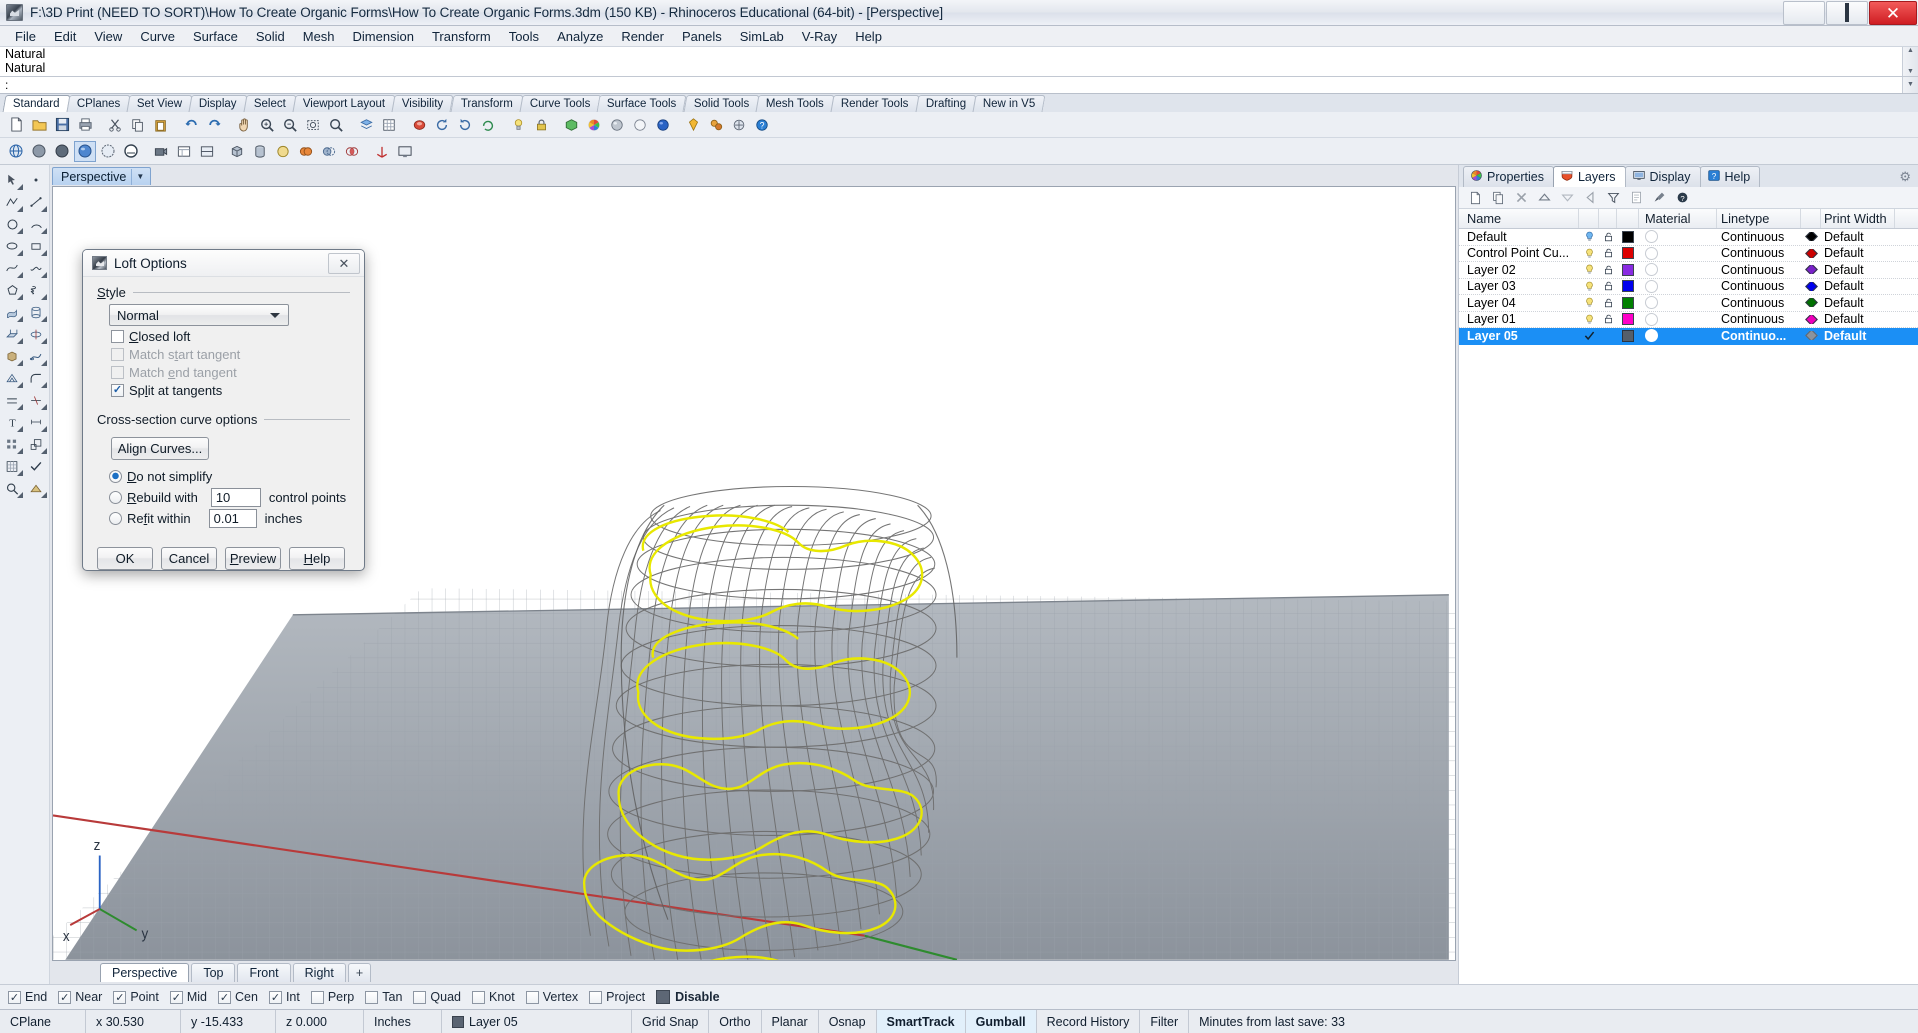  I want to click on display-modes-icon, so click(207, 151).